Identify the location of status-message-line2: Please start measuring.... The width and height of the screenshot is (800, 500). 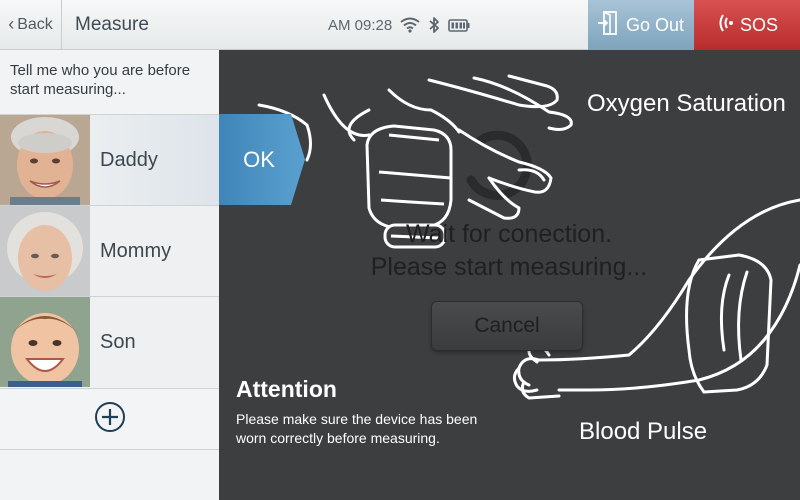
(509, 267).